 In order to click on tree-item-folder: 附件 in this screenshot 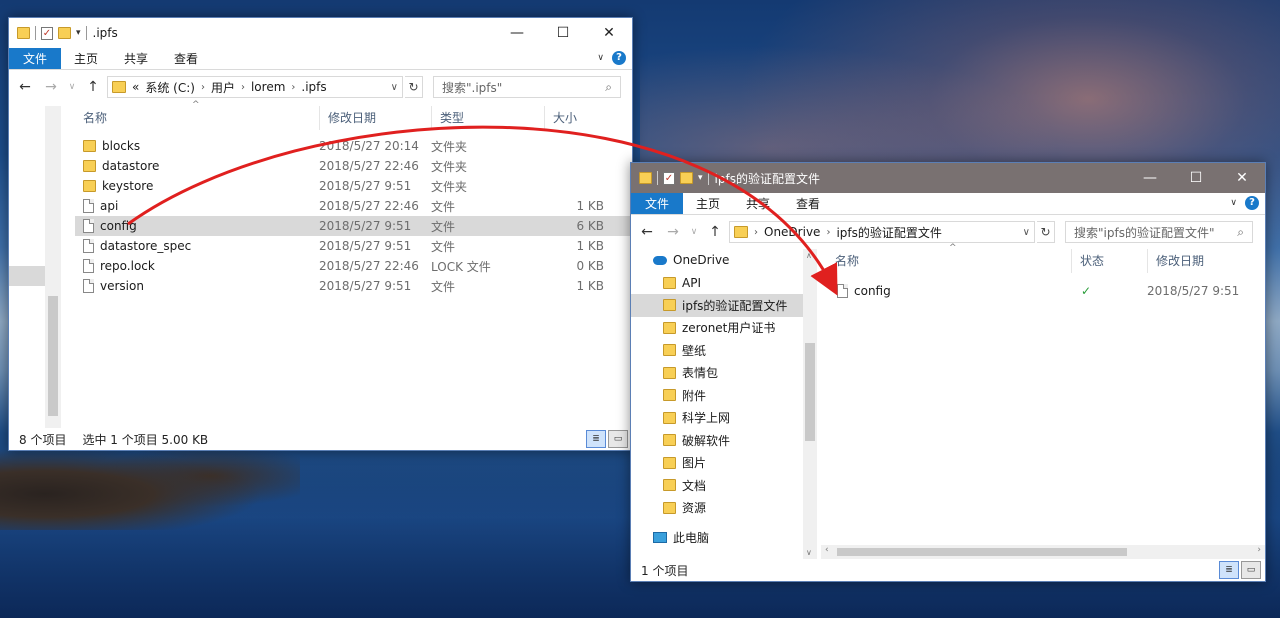, I will do `click(717, 395)`.